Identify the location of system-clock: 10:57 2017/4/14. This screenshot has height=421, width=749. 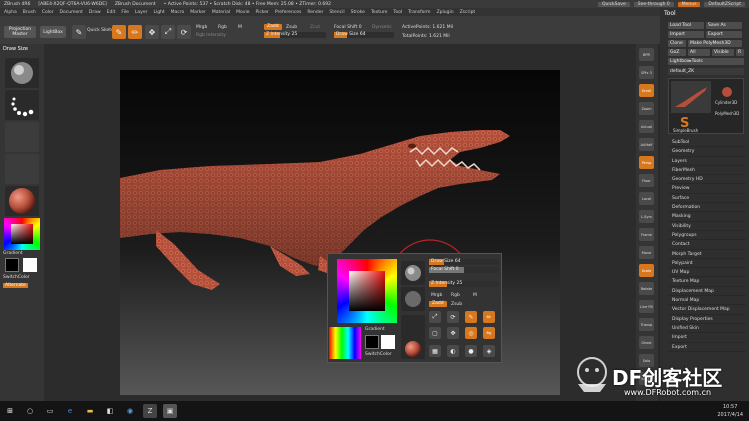
(730, 411).